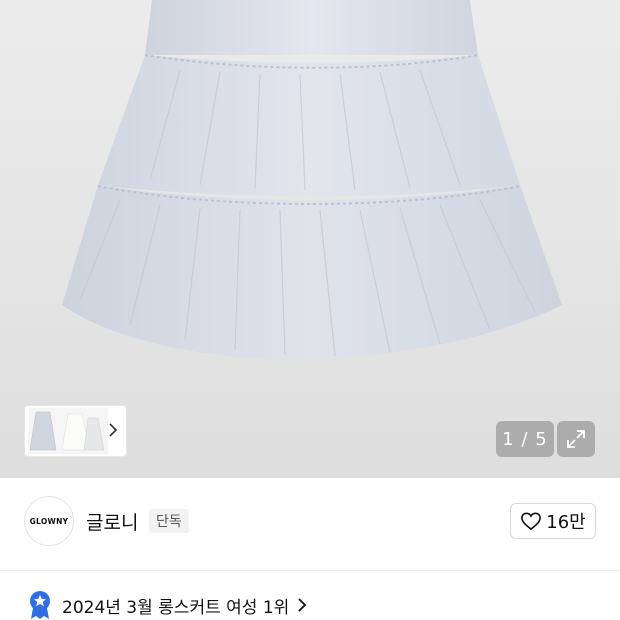 Image resolution: width=620 pixels, height=620 pixels. I want to click on ranking-link: 2024년 3월 롱스커트 여성 1위, so click(167, 605).